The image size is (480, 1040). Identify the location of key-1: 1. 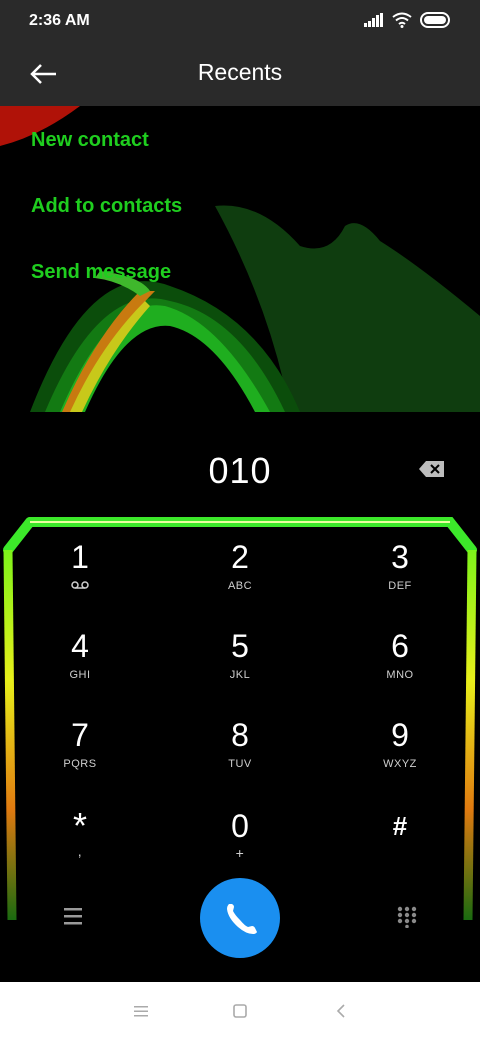
(80, 580).